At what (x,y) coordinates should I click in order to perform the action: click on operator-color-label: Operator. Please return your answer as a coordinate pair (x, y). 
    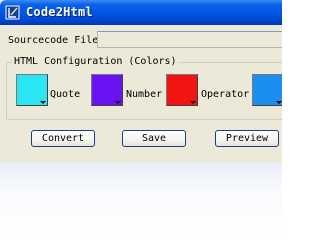
    Looking at the image, I should click on (225, 94).